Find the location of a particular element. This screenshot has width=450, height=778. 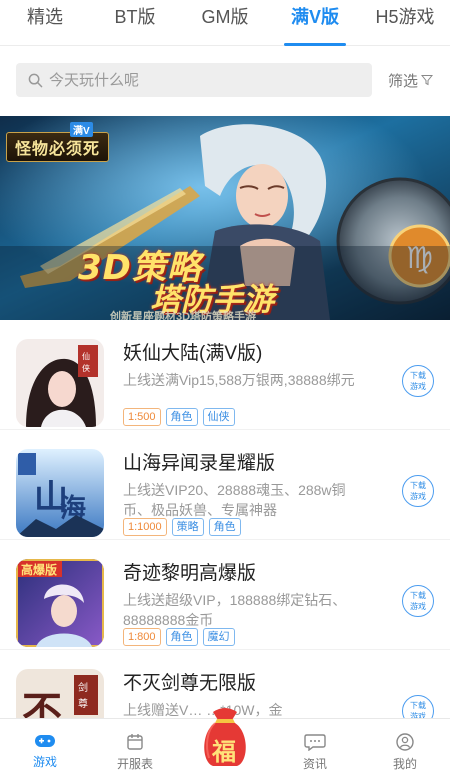

nav-games: 游戏 is located at coordinates (45, 748).